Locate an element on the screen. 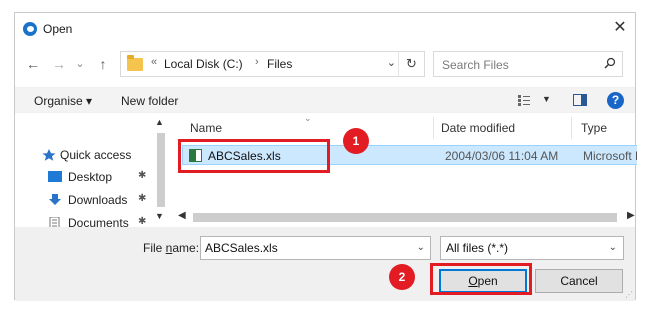 The height and width of the screenshot is (311, 650). sidebar-item-label: Downloads is located at coordinates (98, 200).